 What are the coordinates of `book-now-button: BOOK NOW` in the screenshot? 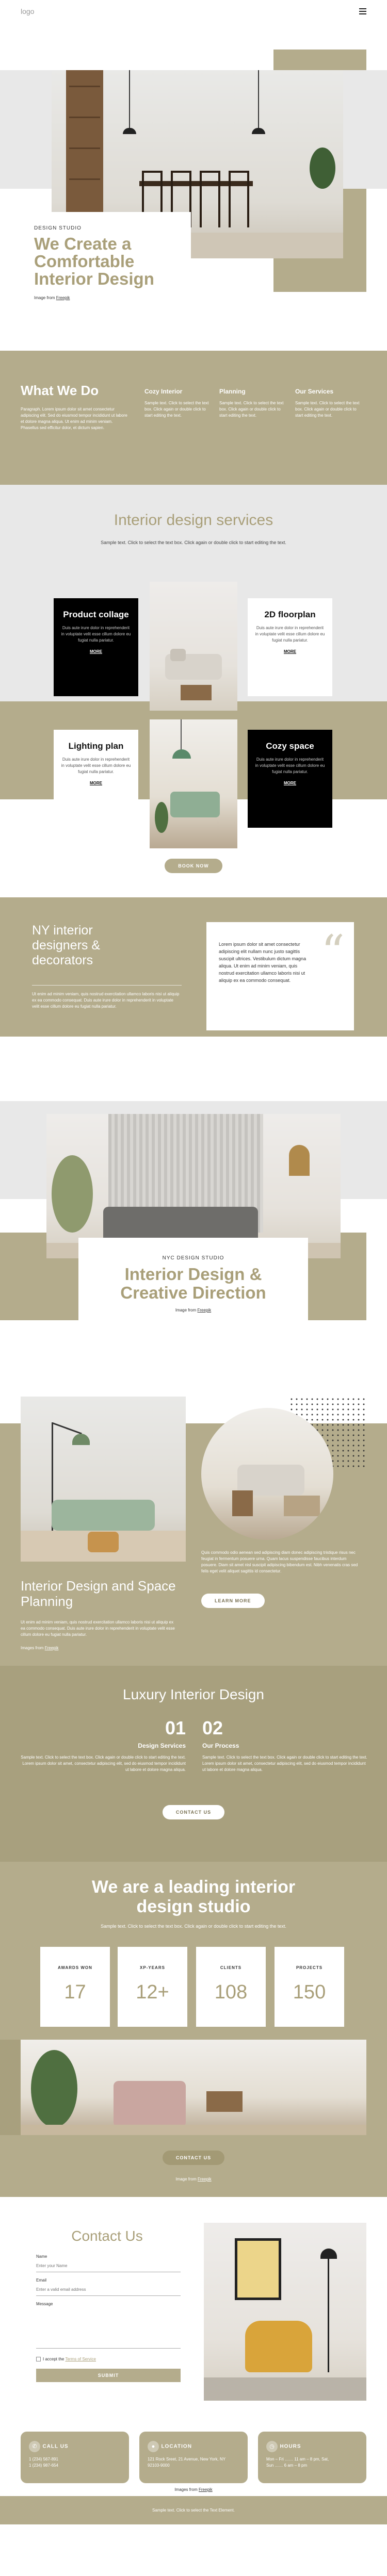 It's located at (193, 866).